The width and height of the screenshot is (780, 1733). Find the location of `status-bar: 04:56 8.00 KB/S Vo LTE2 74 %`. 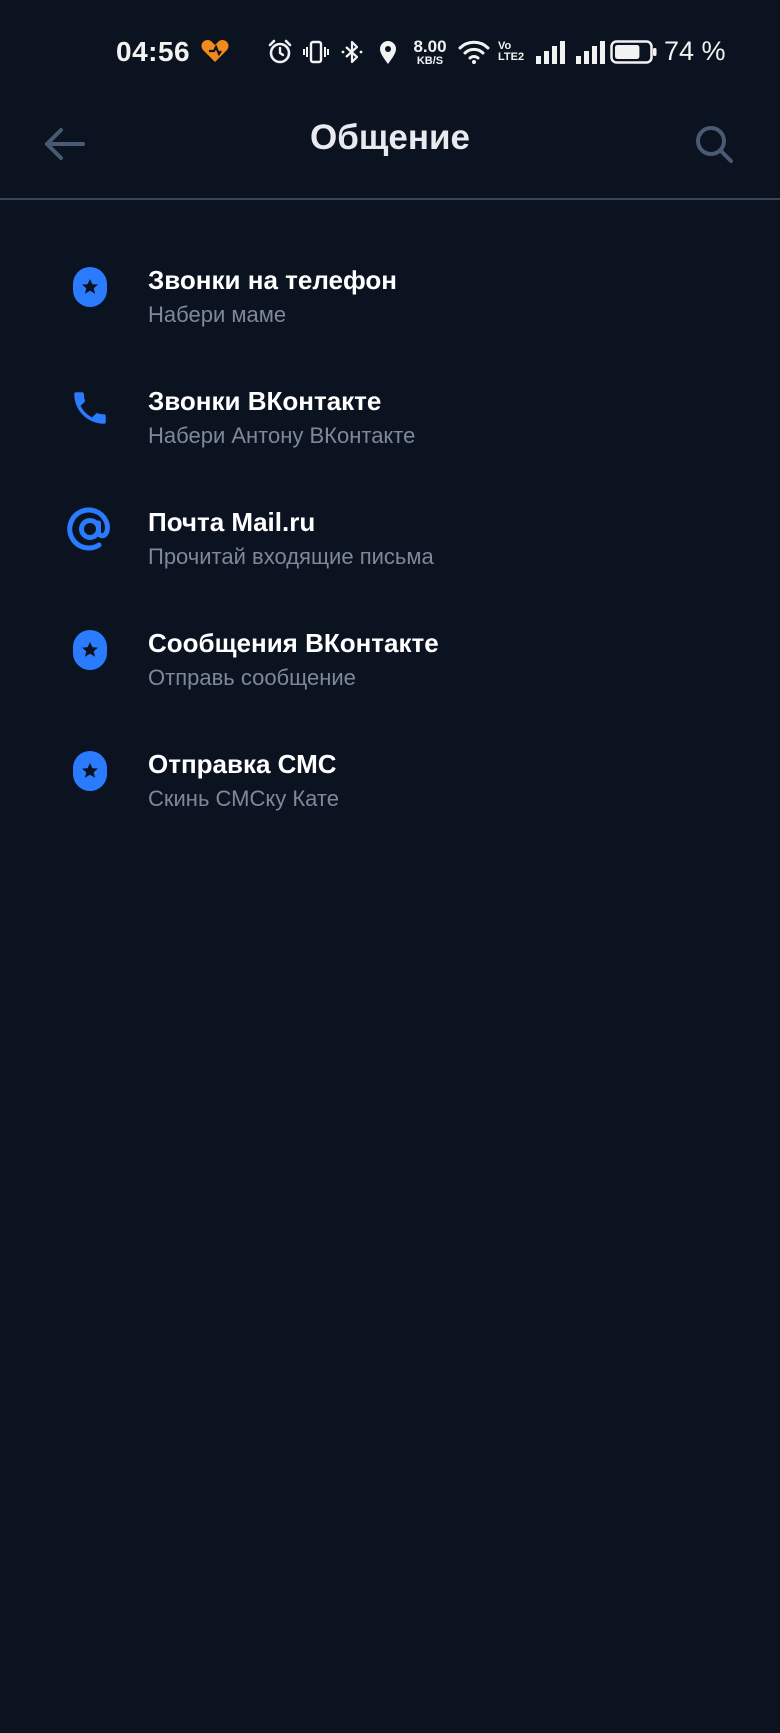

status-bar: 04:56 8.00 KB/S Vo LTE2 74 % is located at coordinates (390, 52).